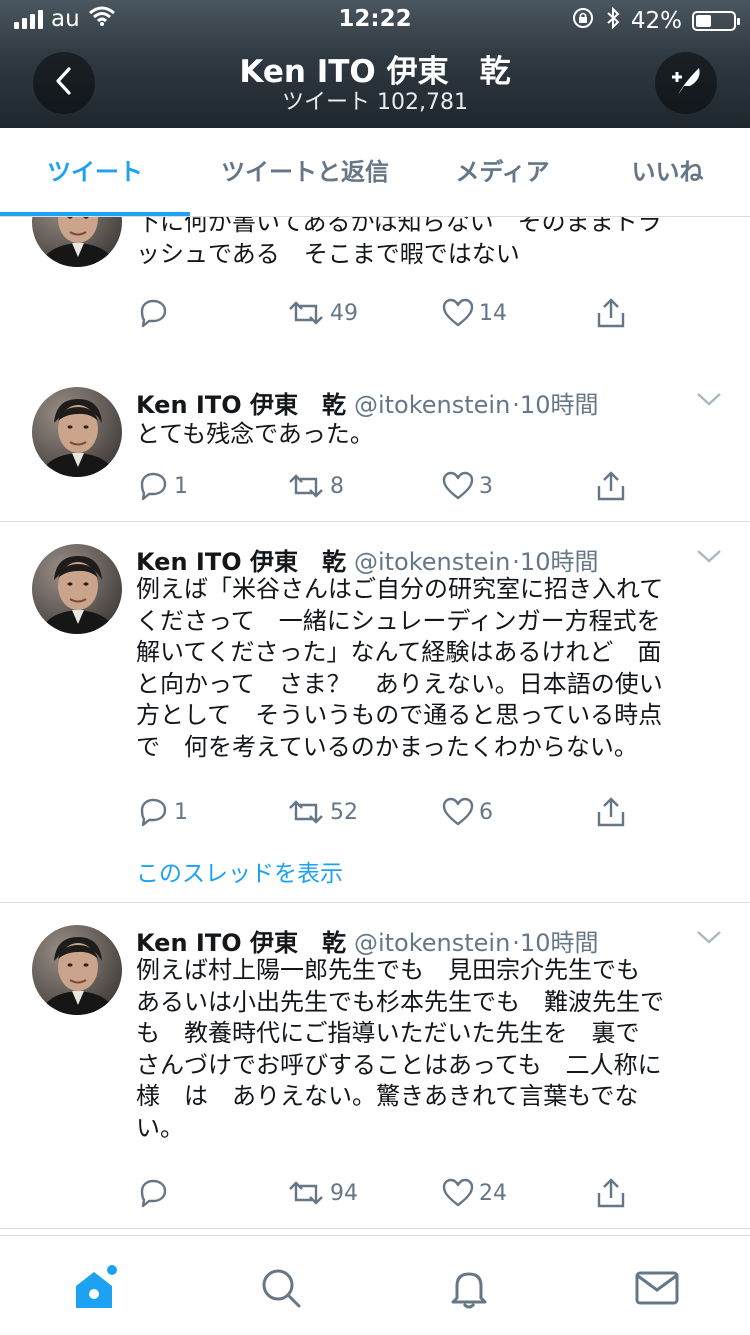 This screenshot has height=1335, width=750. What do you see at coordinates (493, 313) in the screenshot?
I see `like-count: 14` at bounding box center [493, 313].